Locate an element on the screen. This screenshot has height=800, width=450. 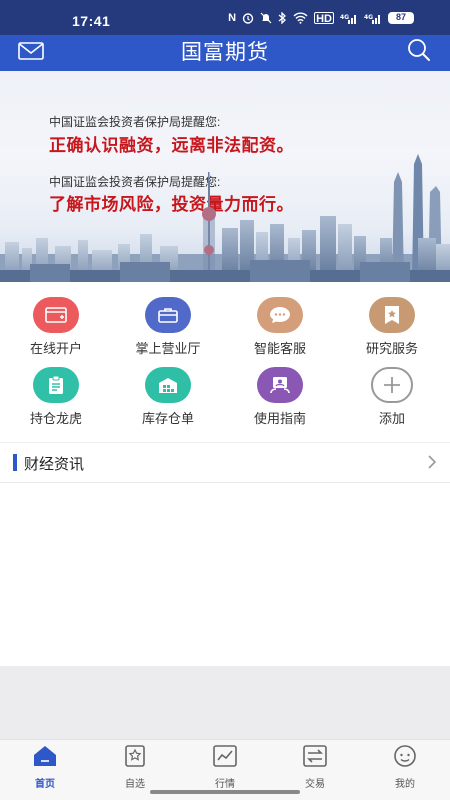
service-user-guide: 使用指南 is located at coordinates (280, 397).